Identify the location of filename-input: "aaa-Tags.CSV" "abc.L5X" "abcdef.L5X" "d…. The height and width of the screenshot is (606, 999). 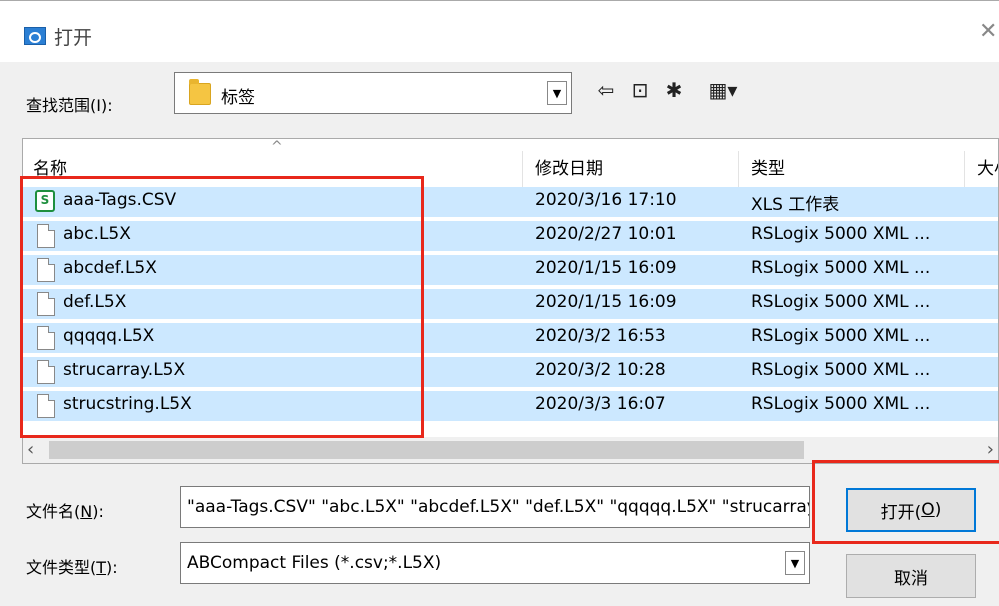
(495, 507).